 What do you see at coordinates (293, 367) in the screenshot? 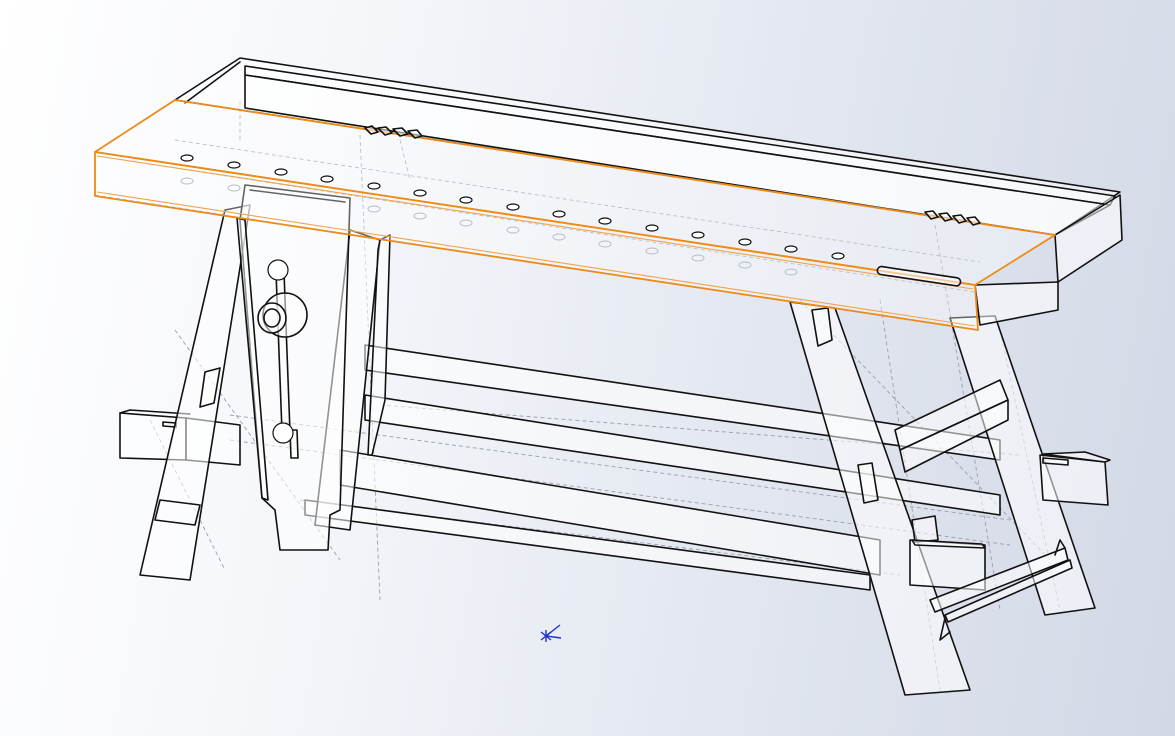
I see `leg-vise-chop` at bounding box center [293, 367].